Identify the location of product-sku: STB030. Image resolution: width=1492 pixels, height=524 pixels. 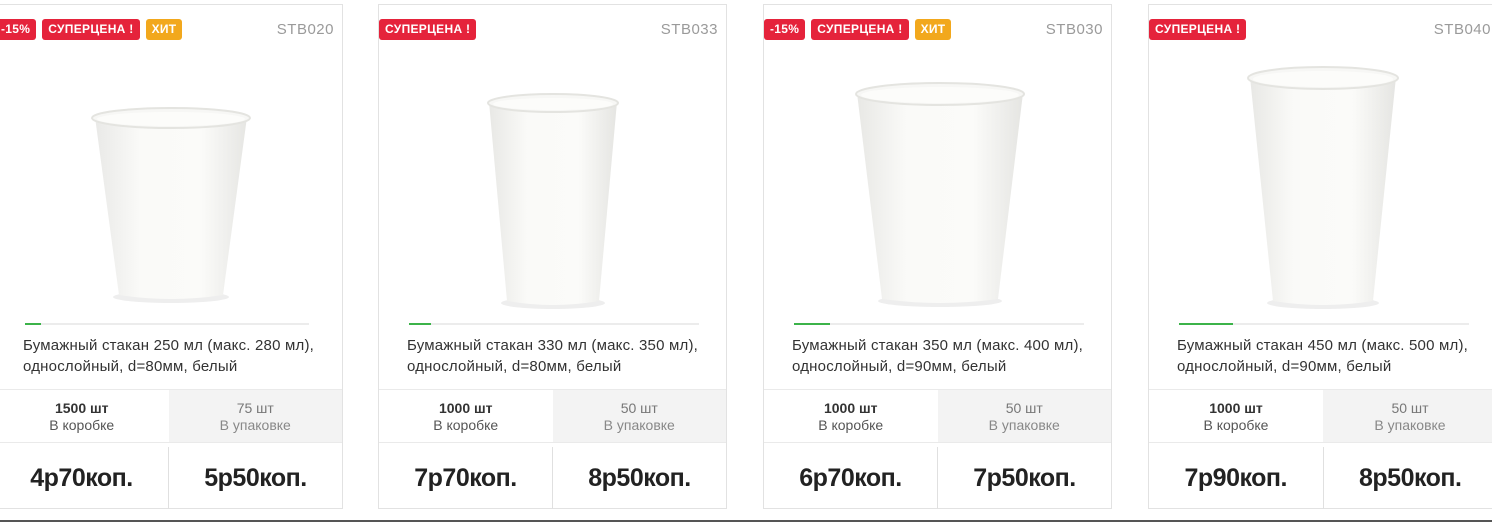
(1074, 29).